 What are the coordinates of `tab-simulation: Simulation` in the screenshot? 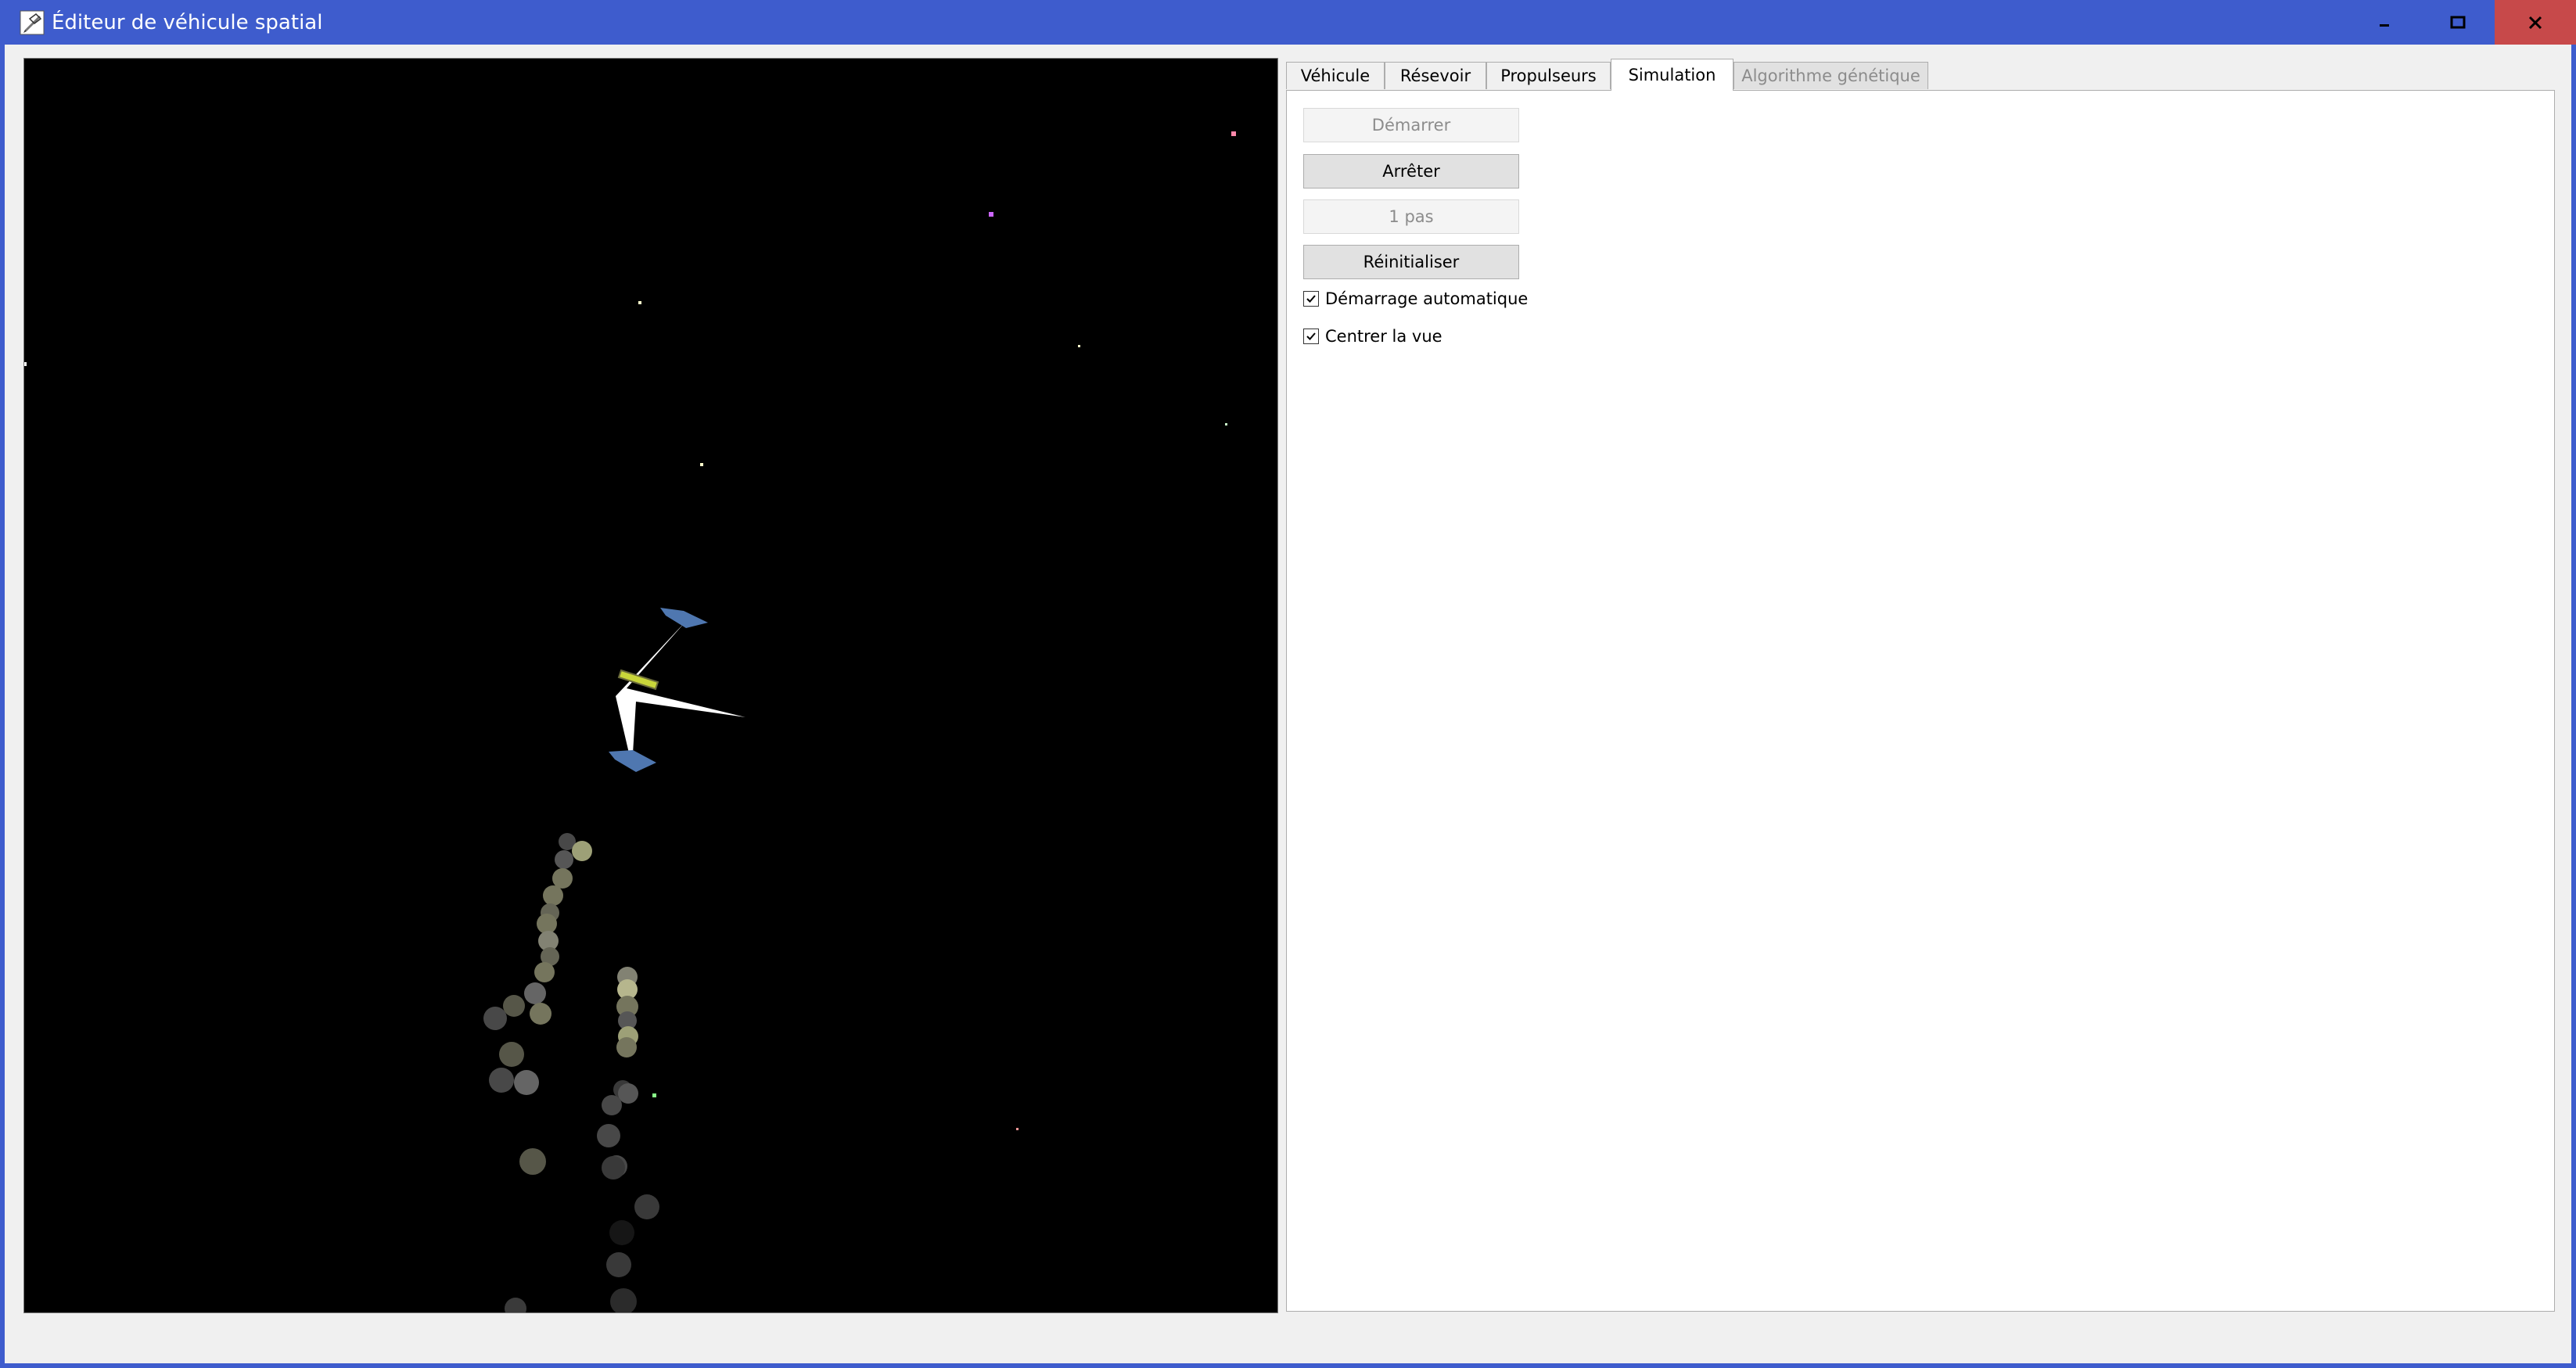 It's located at (1673, 75).